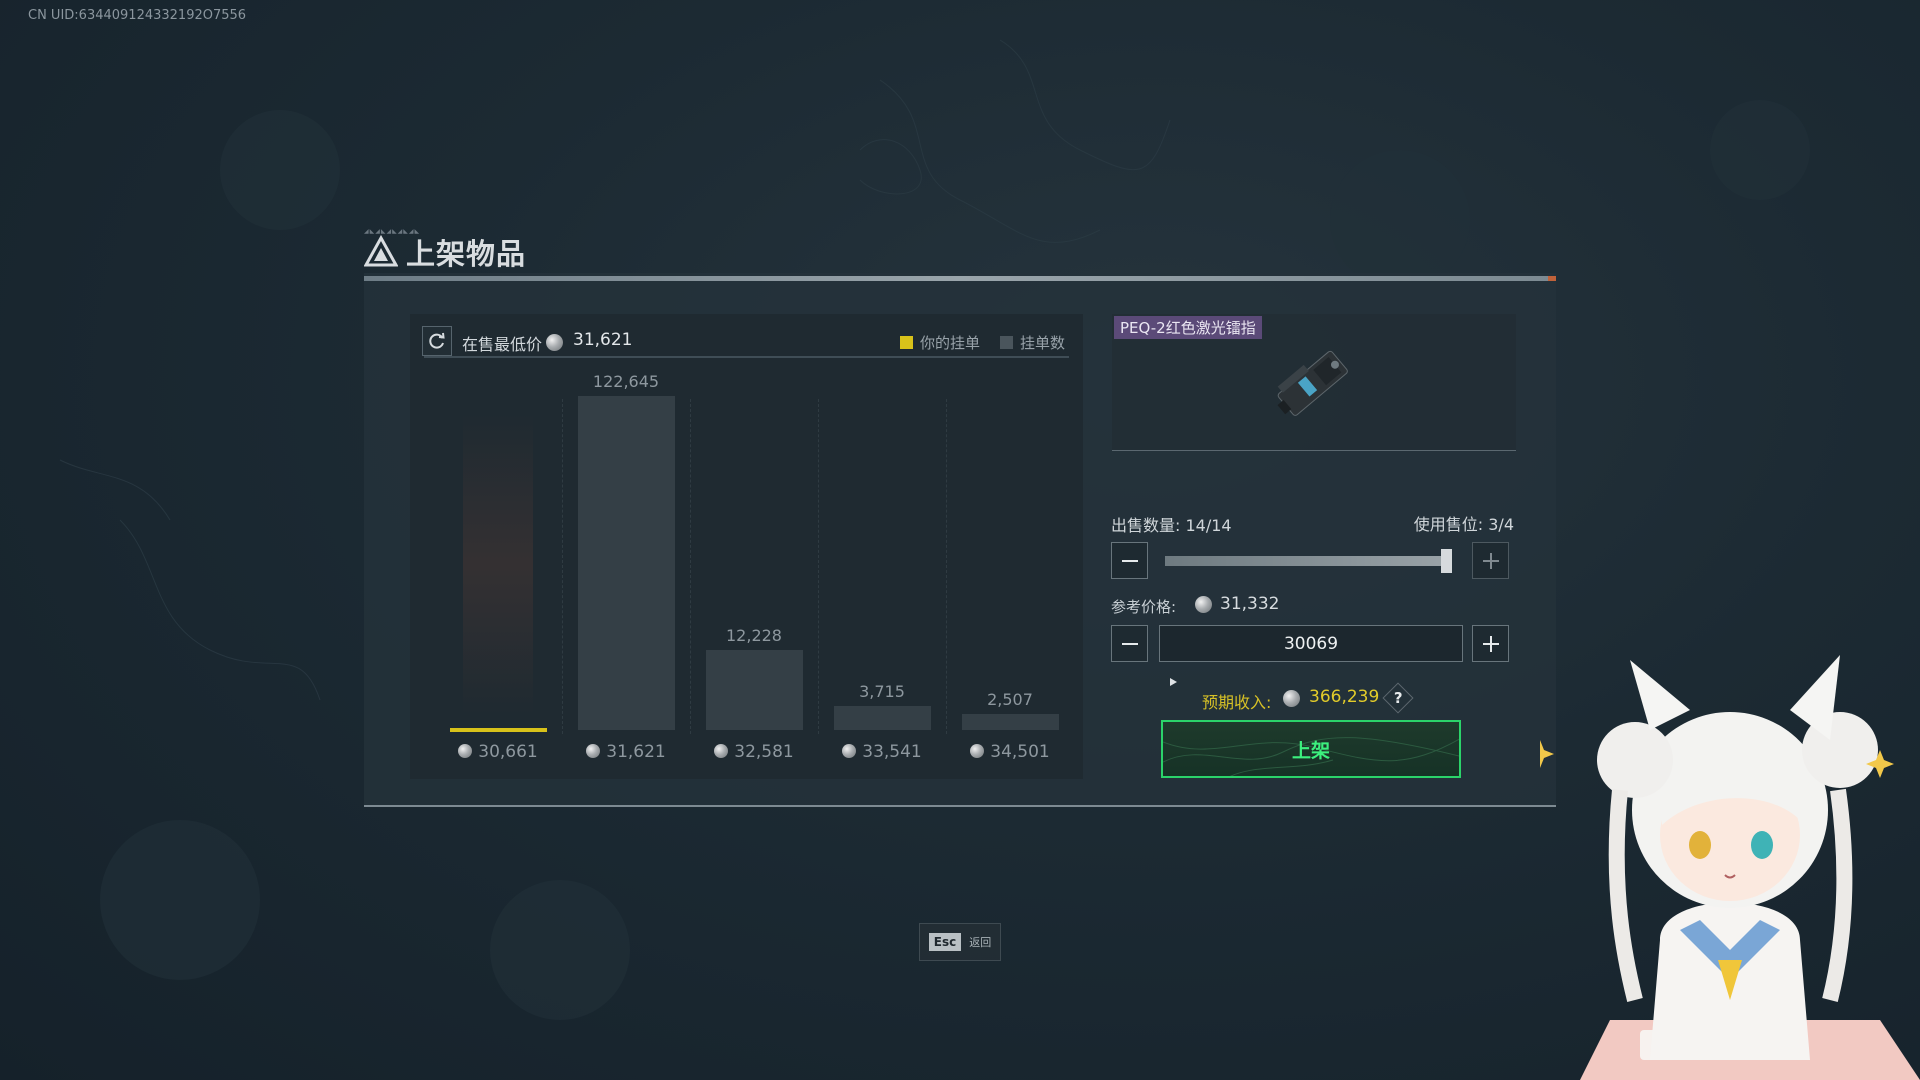  Describe the element at coordinates (381, 251) in the screenshot. I see `title-logo-icon` at that location.